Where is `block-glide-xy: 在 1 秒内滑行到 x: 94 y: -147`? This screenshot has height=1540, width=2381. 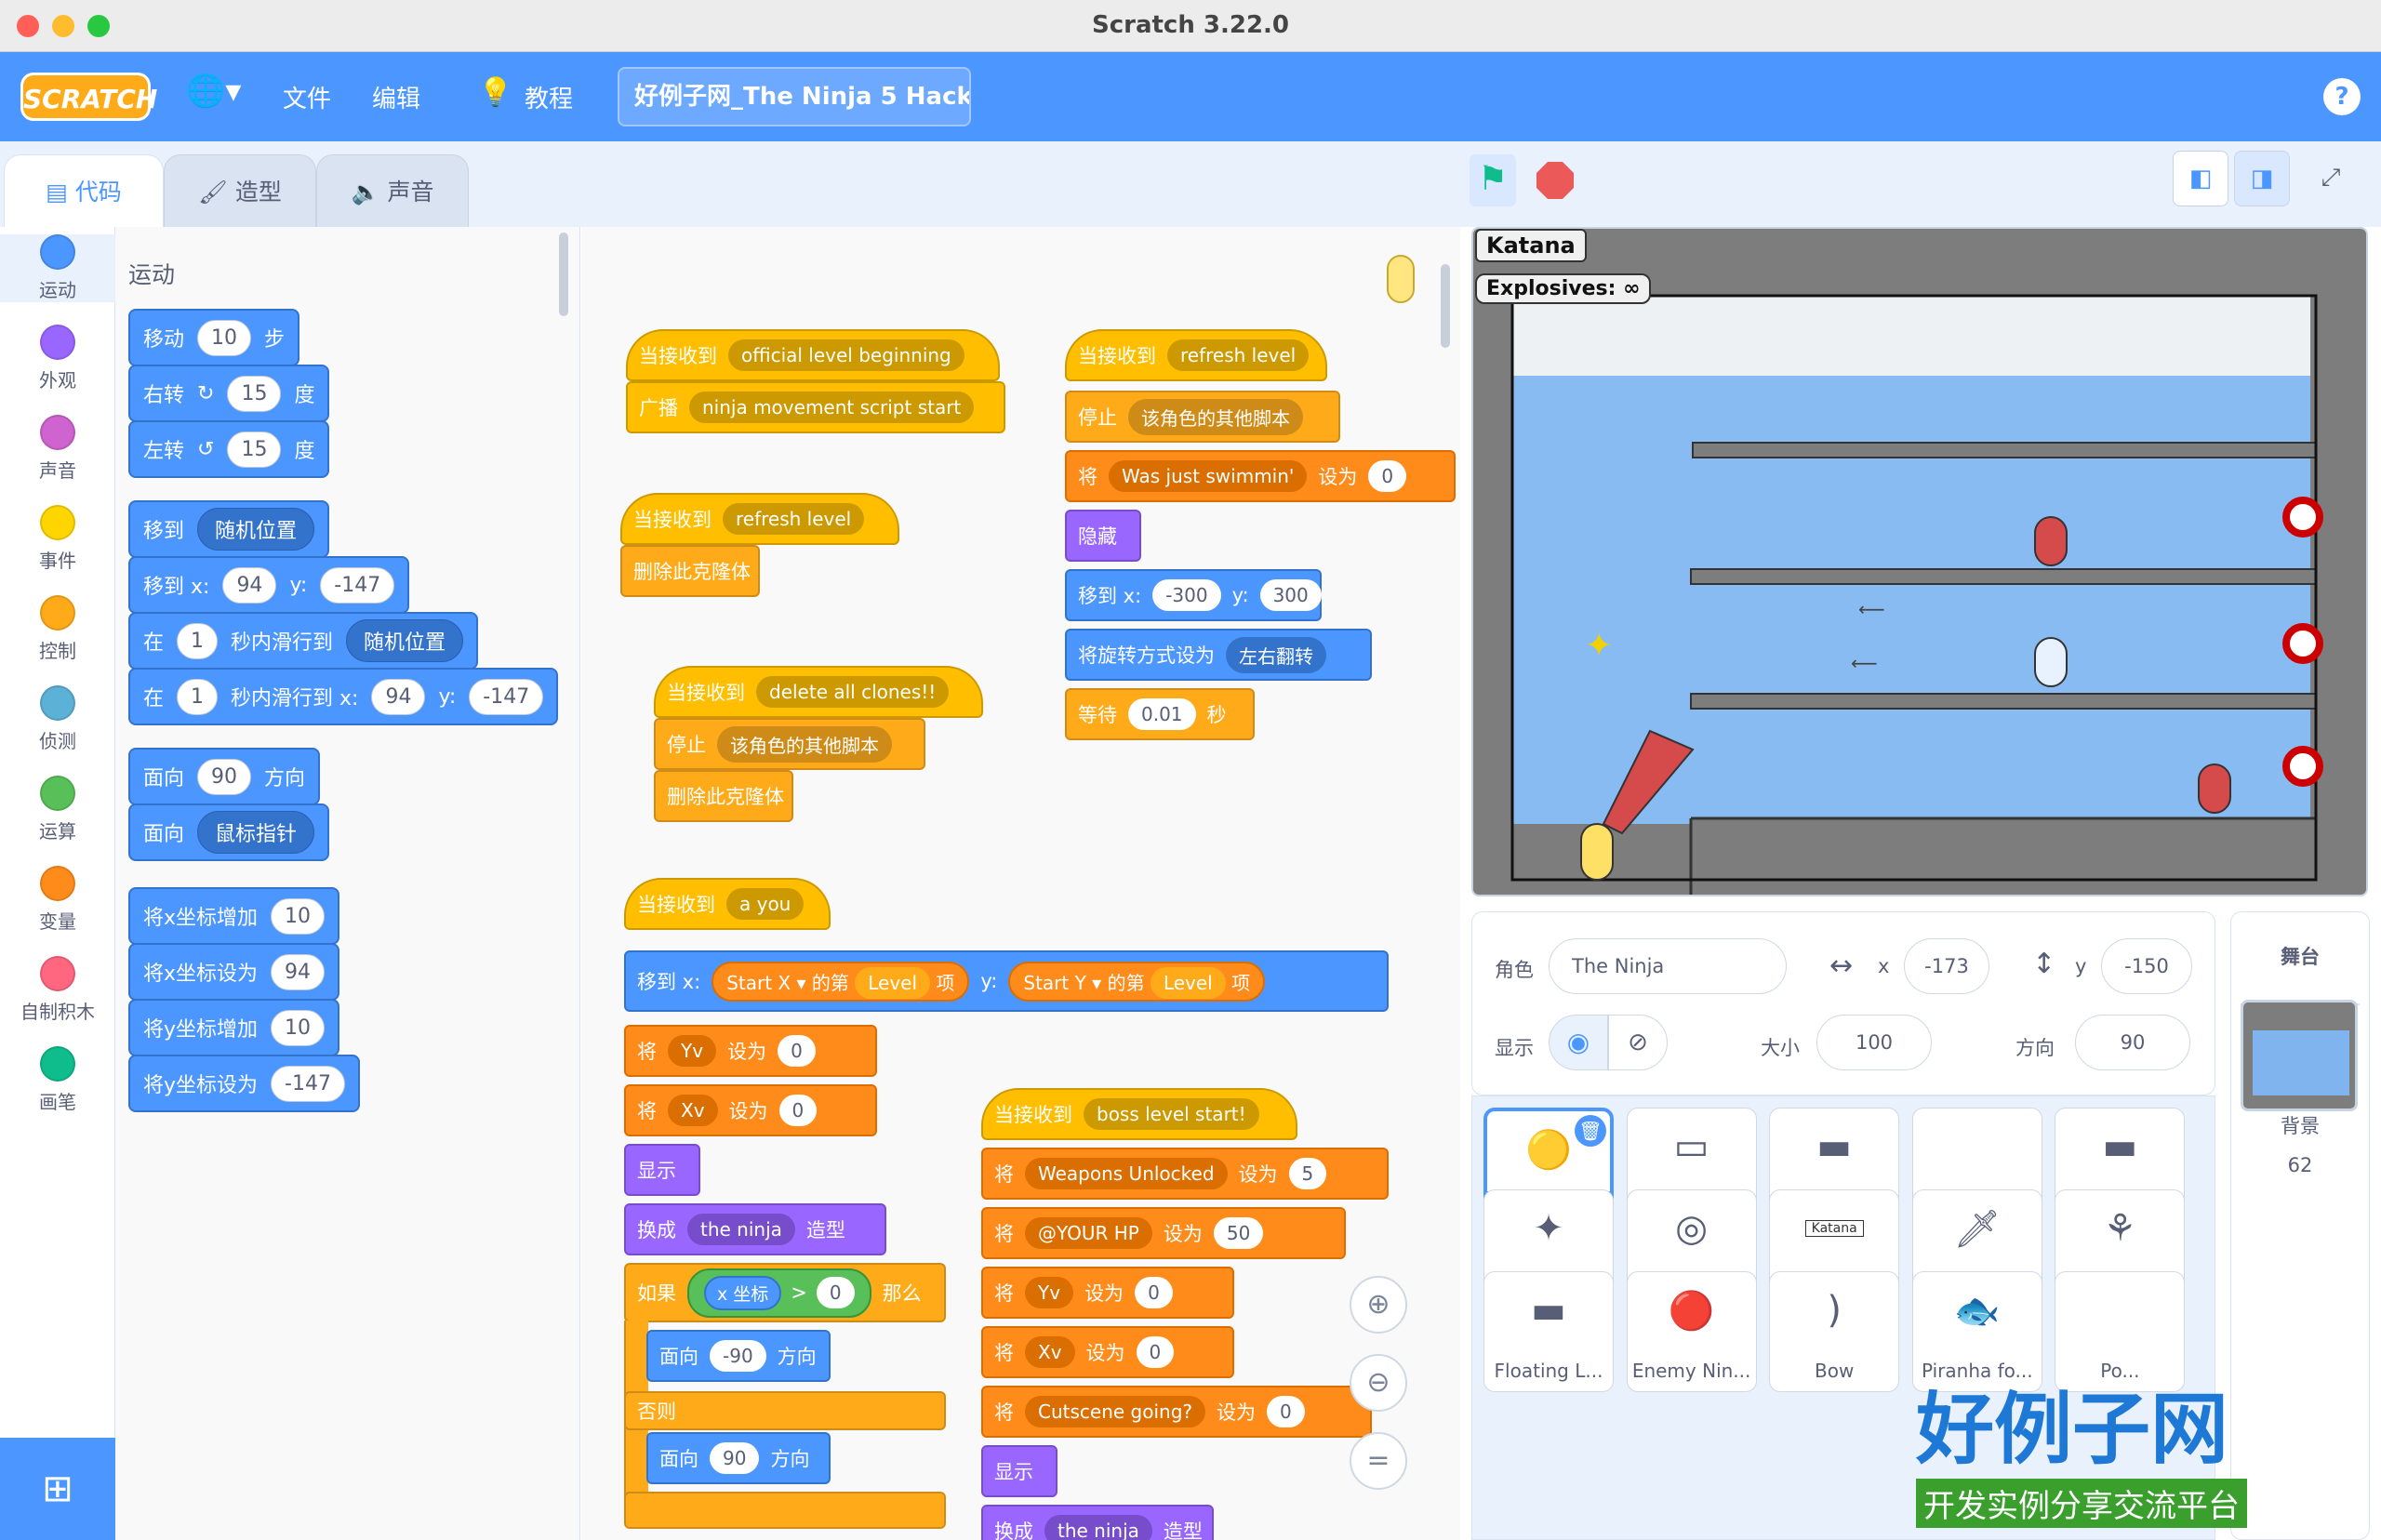 block-glide-xy: 在 1 秒内滑行到 x: 94 y: -147 is located at coordinates (343, 696).